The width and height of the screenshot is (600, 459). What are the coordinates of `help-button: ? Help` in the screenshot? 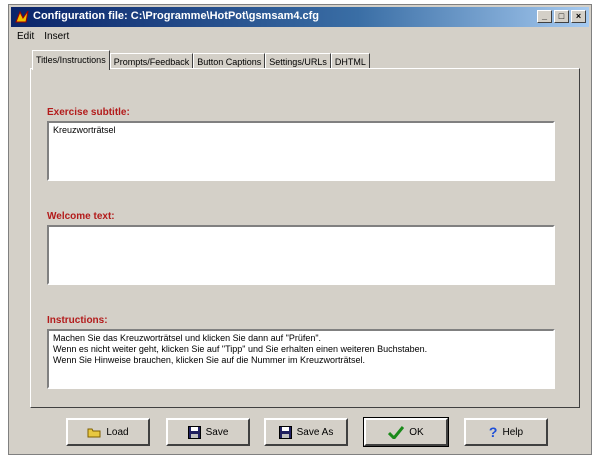 It's located at (506, 432).